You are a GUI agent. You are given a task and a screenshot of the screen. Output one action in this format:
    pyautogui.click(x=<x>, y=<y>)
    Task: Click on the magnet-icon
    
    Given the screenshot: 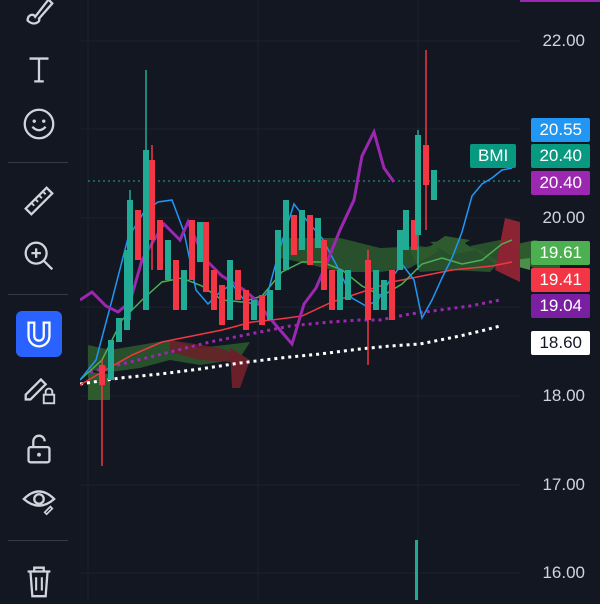 What is the action you would take?
    pyautogui.click(x=39, y=334)
    